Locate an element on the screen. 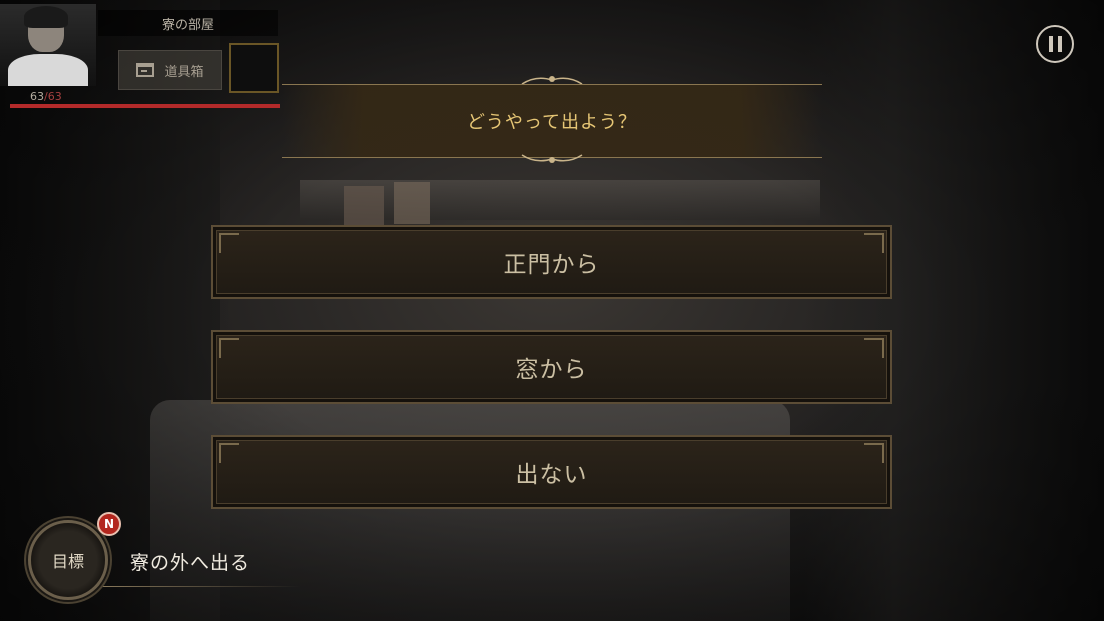 Image resolution: width=1104 pixels, height=621 pixels. portrait-hair is located at coordinates (46, 17).